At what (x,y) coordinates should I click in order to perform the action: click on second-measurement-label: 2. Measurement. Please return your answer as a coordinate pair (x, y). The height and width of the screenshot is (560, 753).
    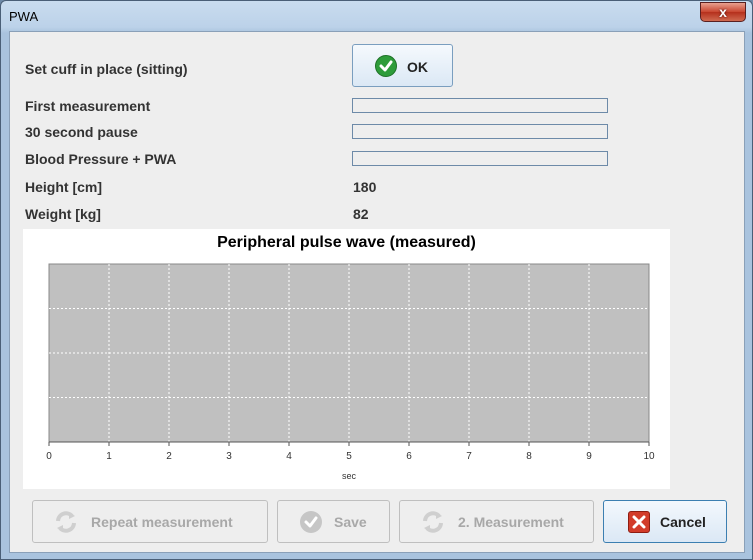
    Looking at the image, I should click on (511, 522).